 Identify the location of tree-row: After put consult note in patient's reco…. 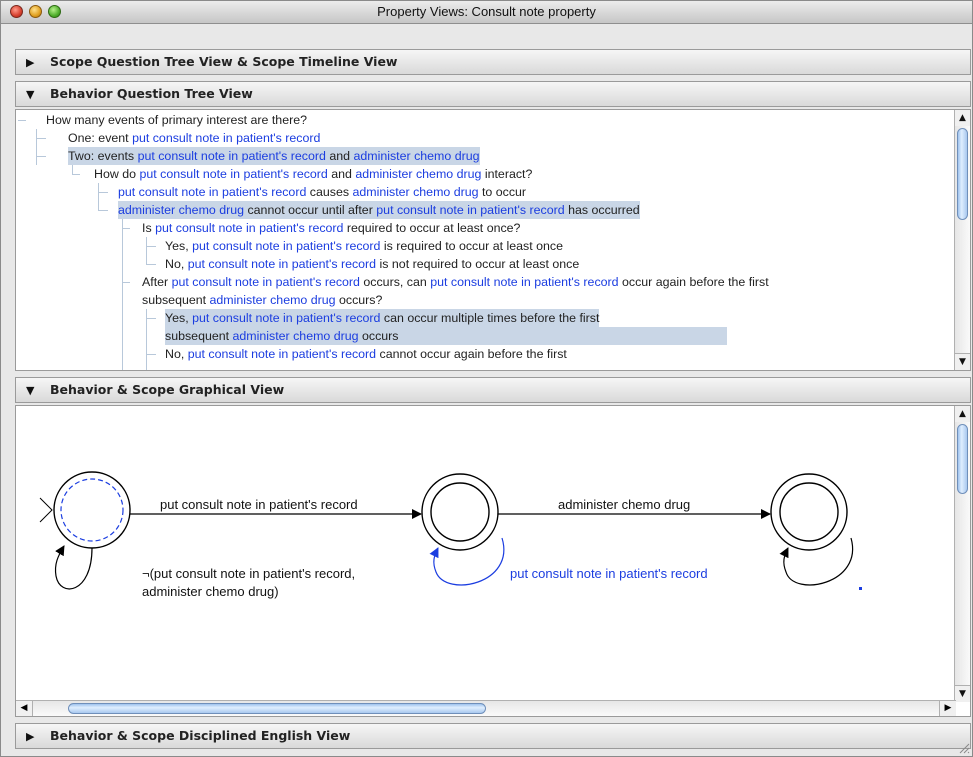
(455, 282).